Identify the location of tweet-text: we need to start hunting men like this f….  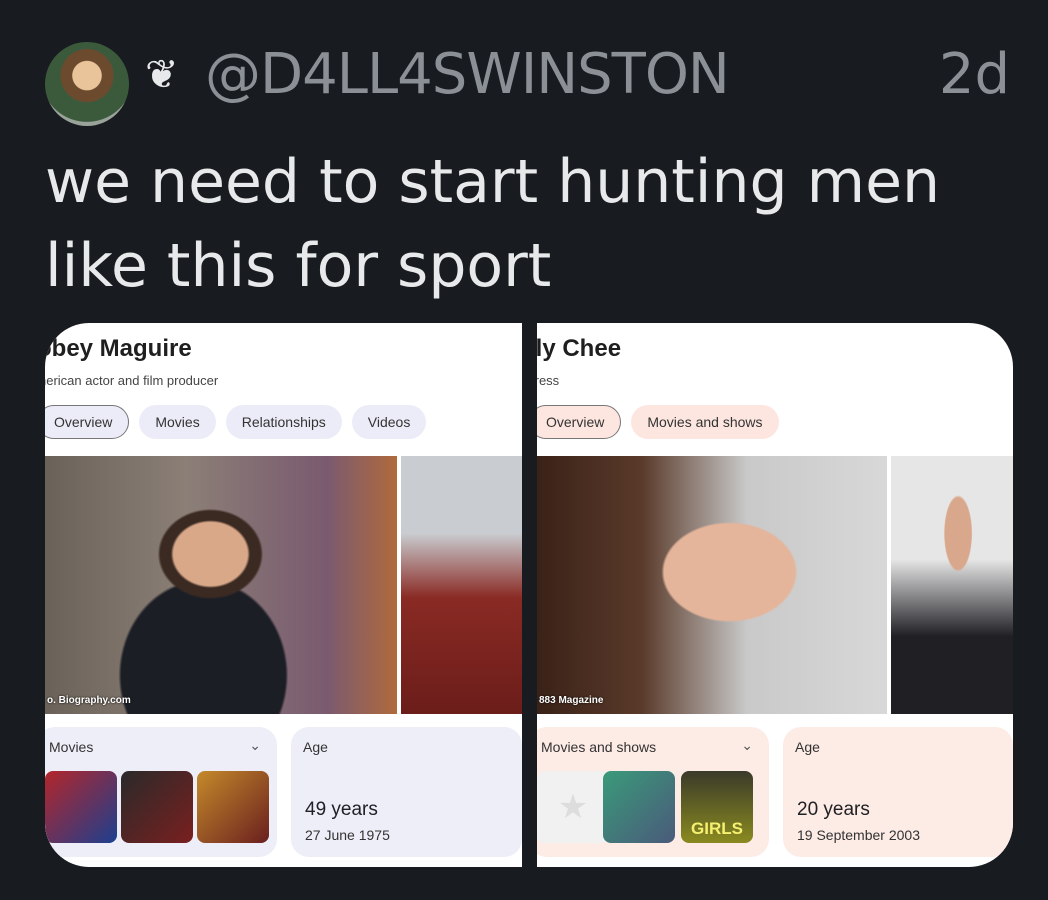
(493, 224).